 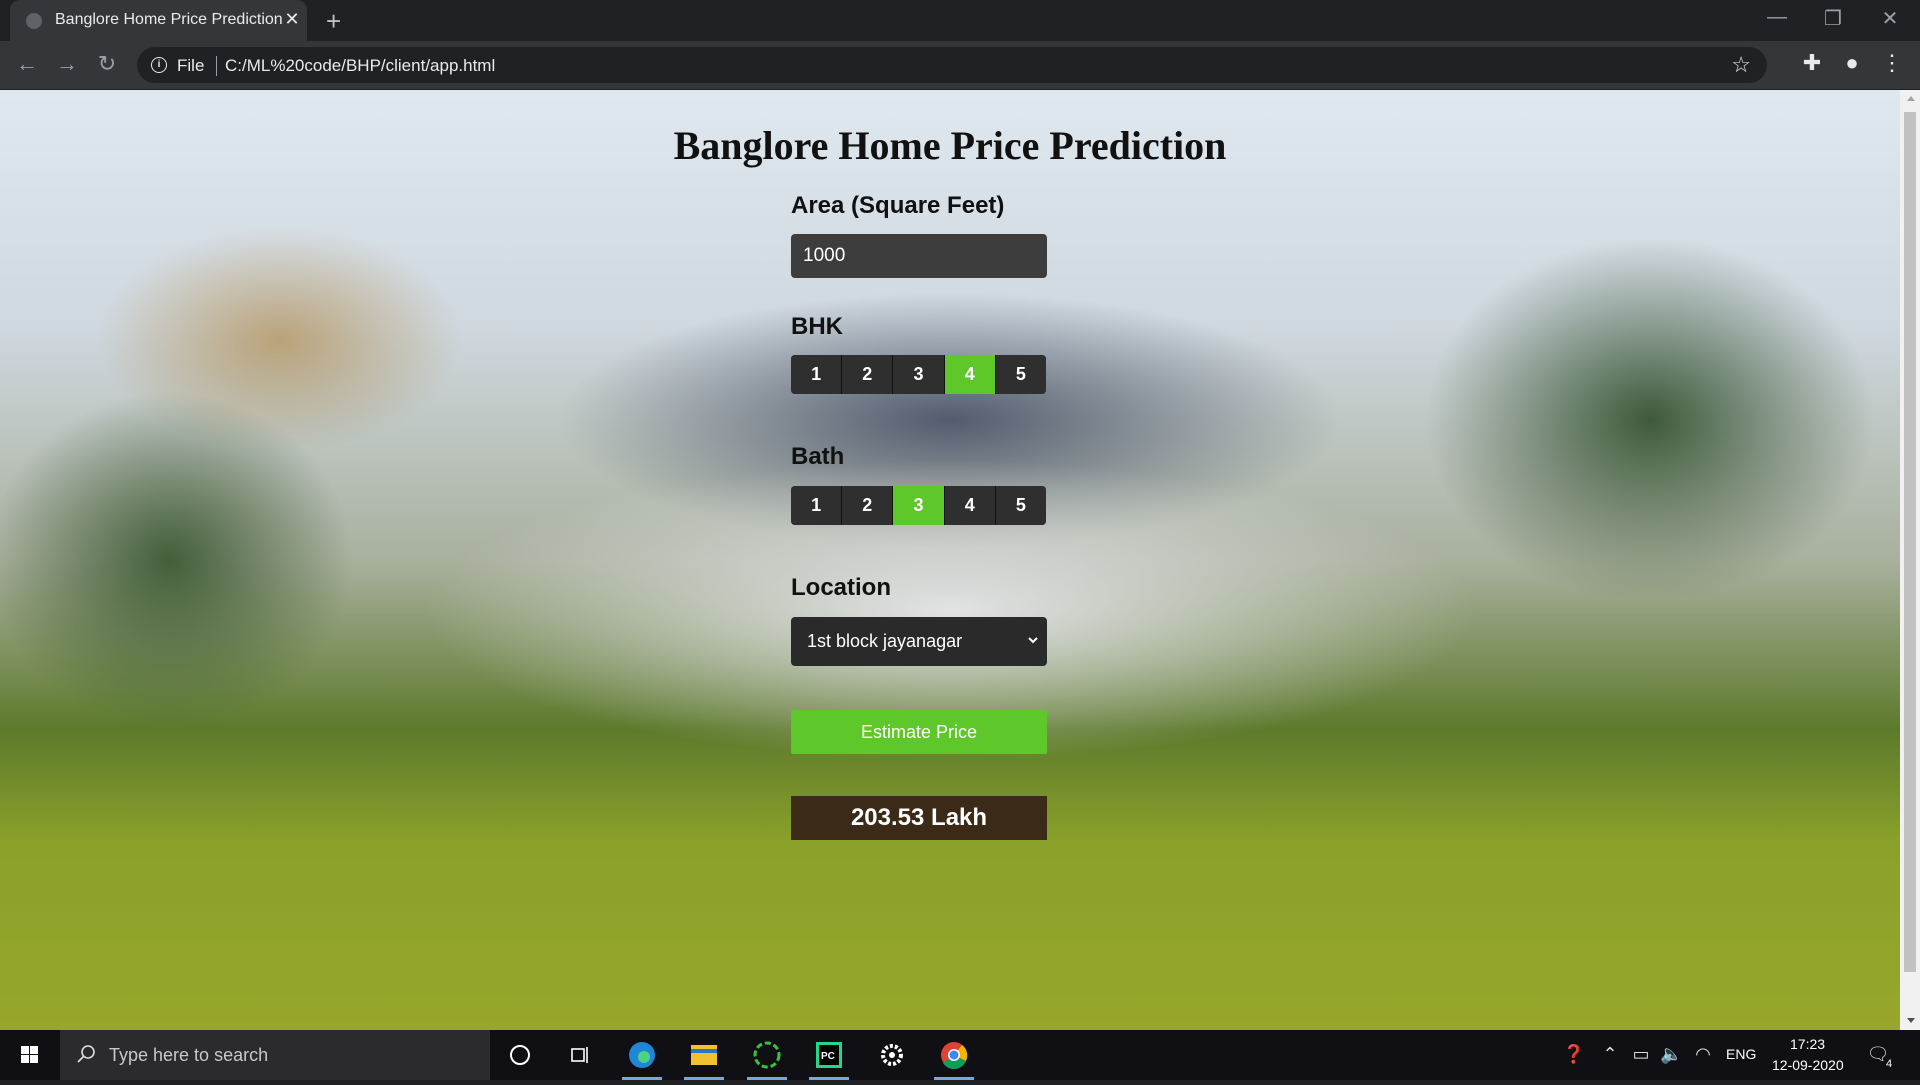 I want to click on file-explorer-icon, so click(x=704, y=1055).